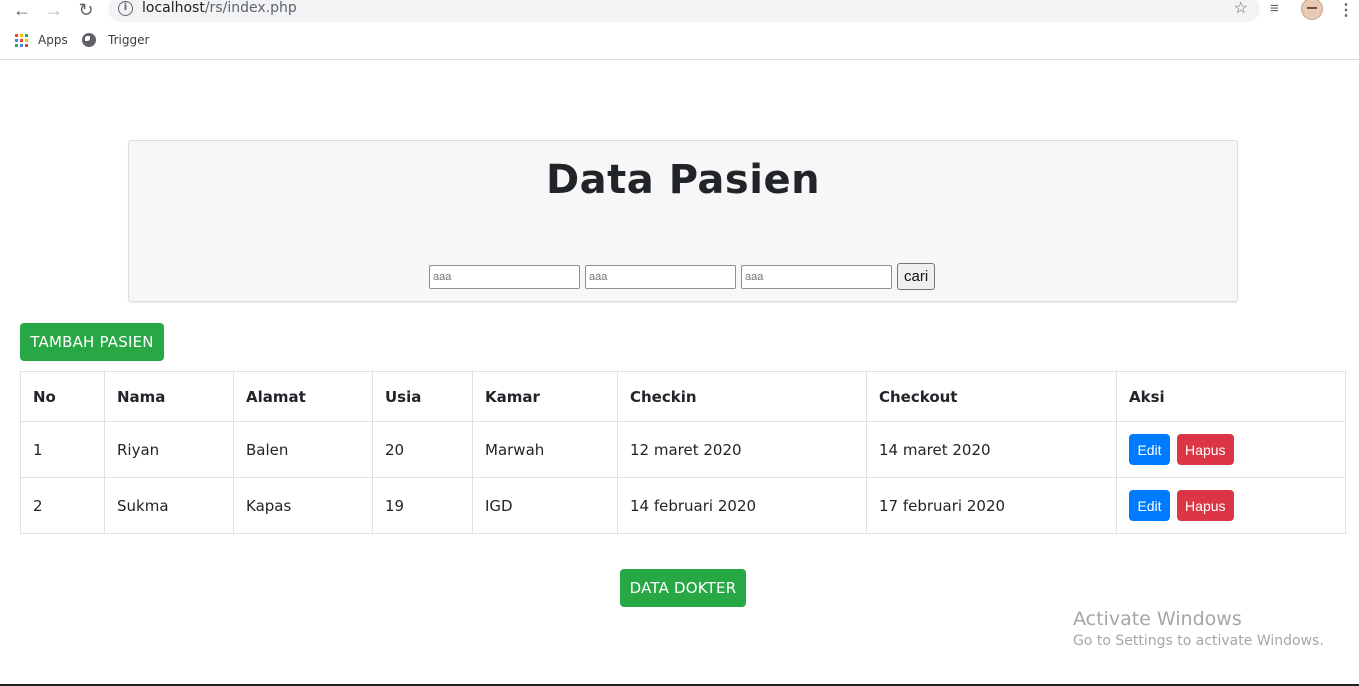 This screenshot has width=1359, height=686. What do you see at coordinates (21, 40) in the screenshot?
I see `apps-grid-icon` at bounding box center [21, 40].